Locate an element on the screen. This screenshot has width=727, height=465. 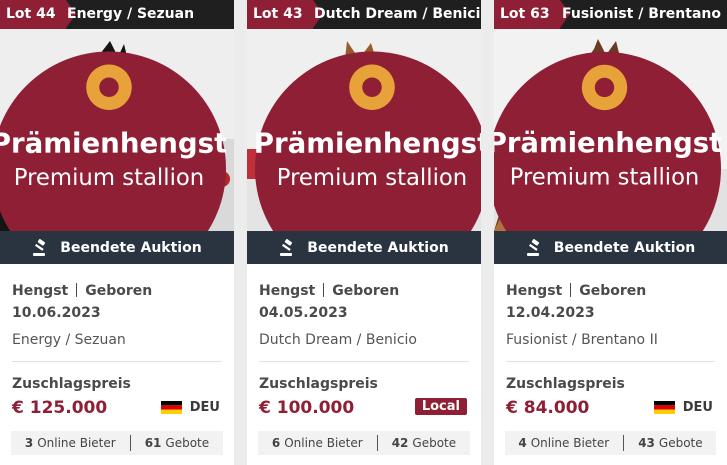
bid-stats: 6 Online Bieter 42 Gebote is located at coordinates (364, 443).